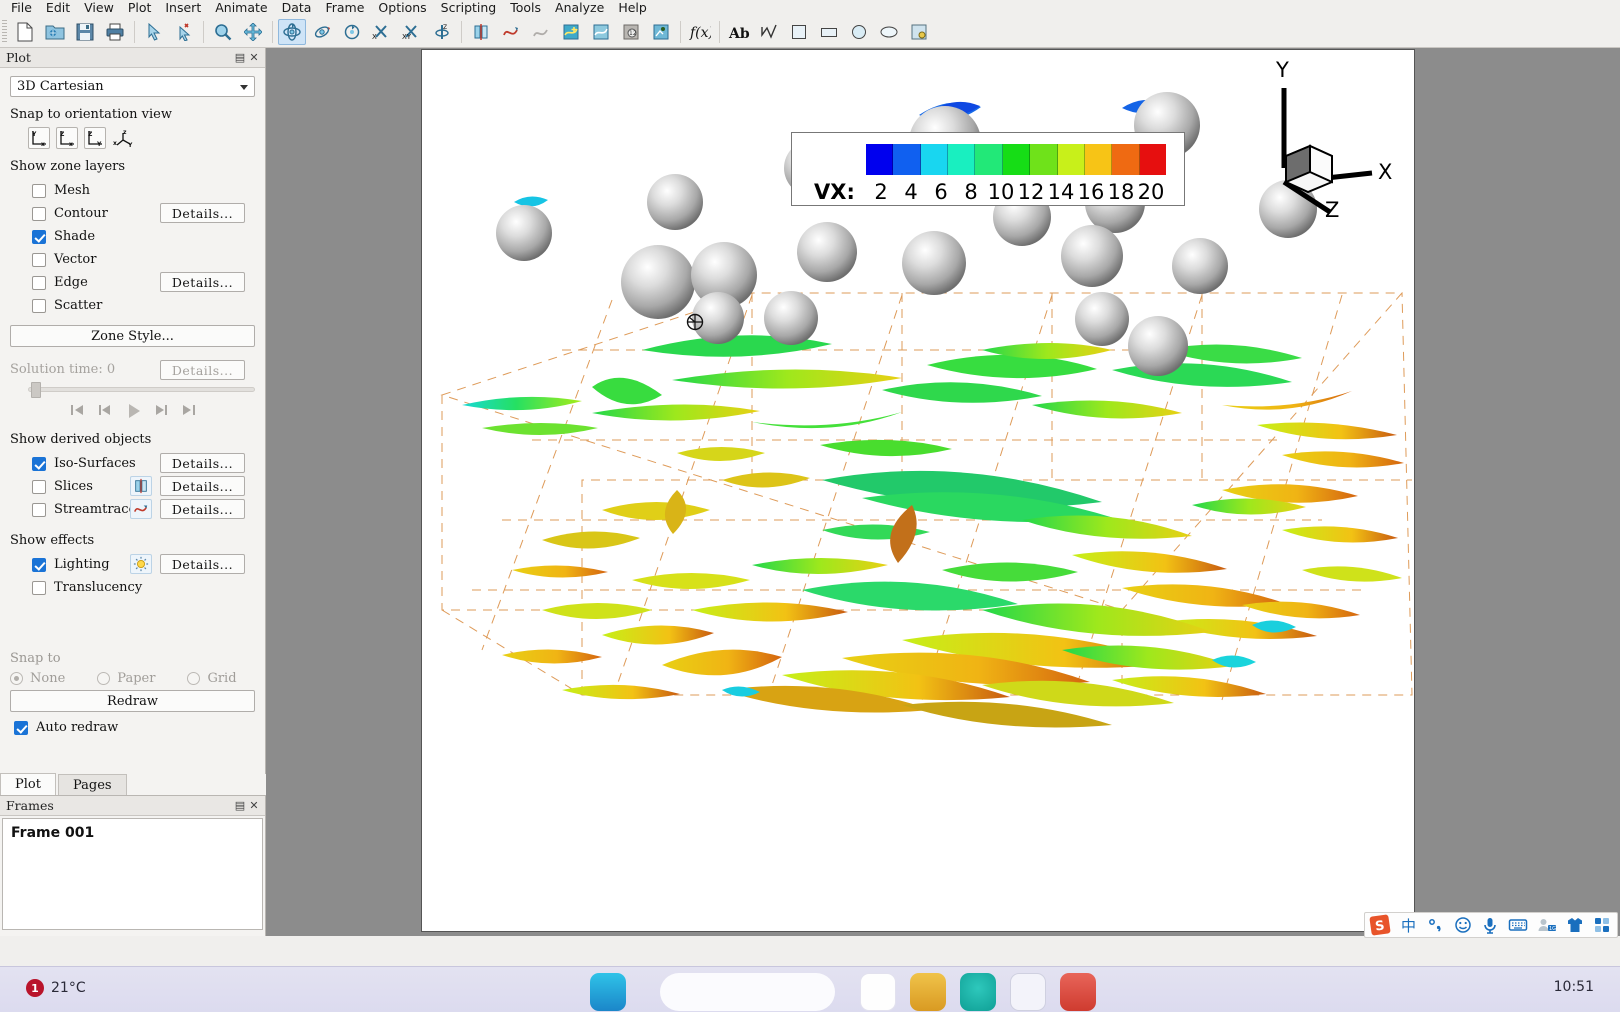 The height and width of the screenshot is (1012, 1620). Describe the element at coordinates (85, 32) in the screenshot. I see `save-icon` at that location.